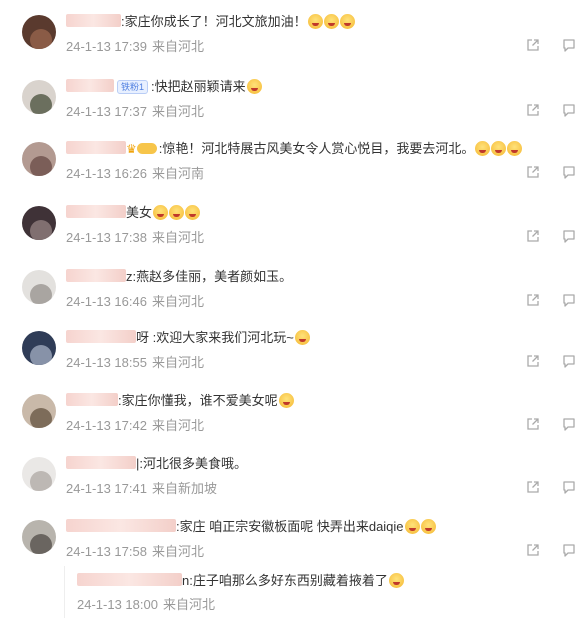 The width and height of the screenshot is (585, 618). What do you see at coordinates (131, 149) in the screenshot?
I see `crown-icon: ♛` at bounding box center [131, 149].